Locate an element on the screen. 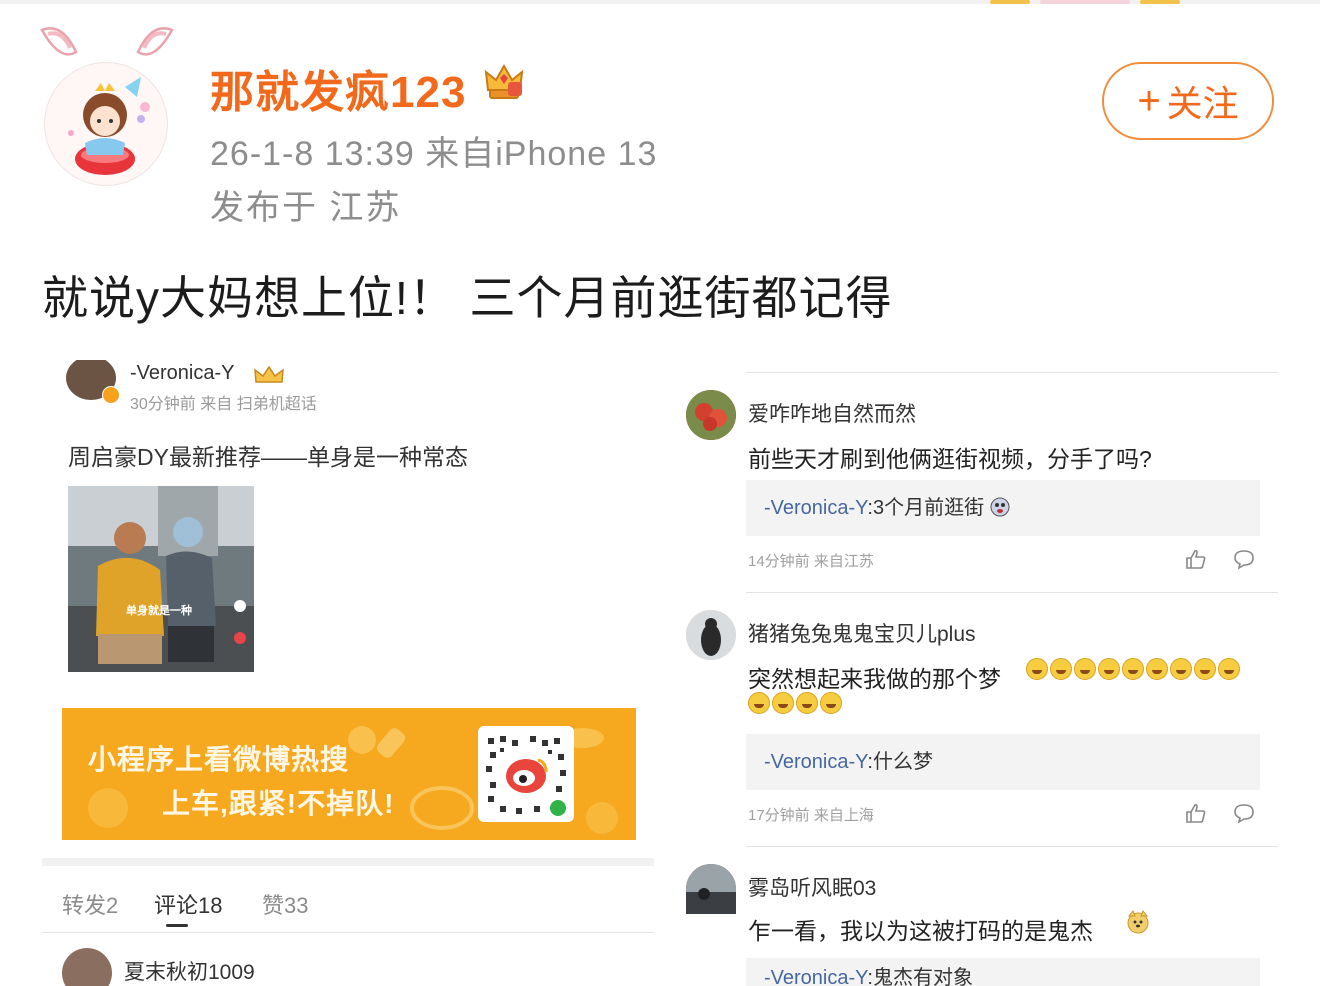 The width and height of the screenshot is (1320, 986). video-caption: 单身就是一种 is located at coordinates (159, 611).